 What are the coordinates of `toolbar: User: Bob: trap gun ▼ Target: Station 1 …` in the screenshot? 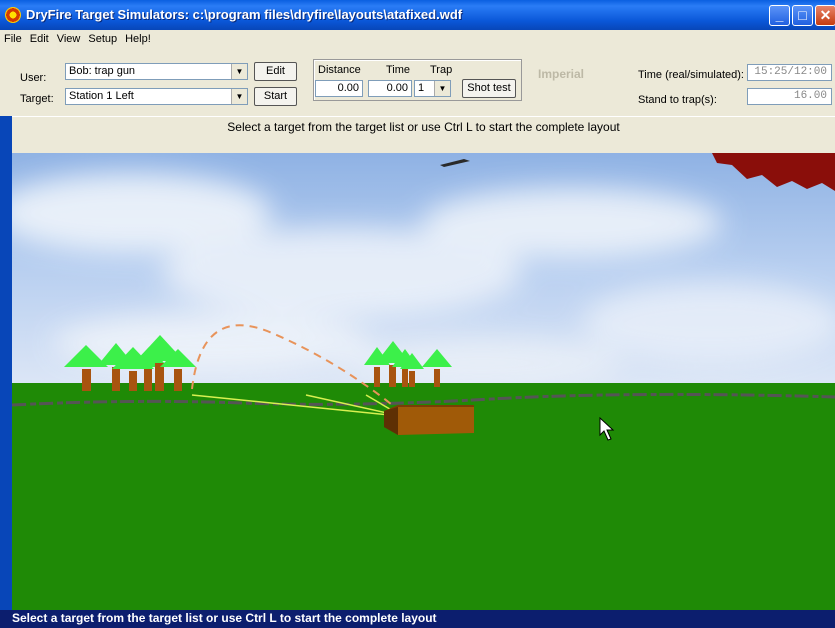 It's located at (417, 83).